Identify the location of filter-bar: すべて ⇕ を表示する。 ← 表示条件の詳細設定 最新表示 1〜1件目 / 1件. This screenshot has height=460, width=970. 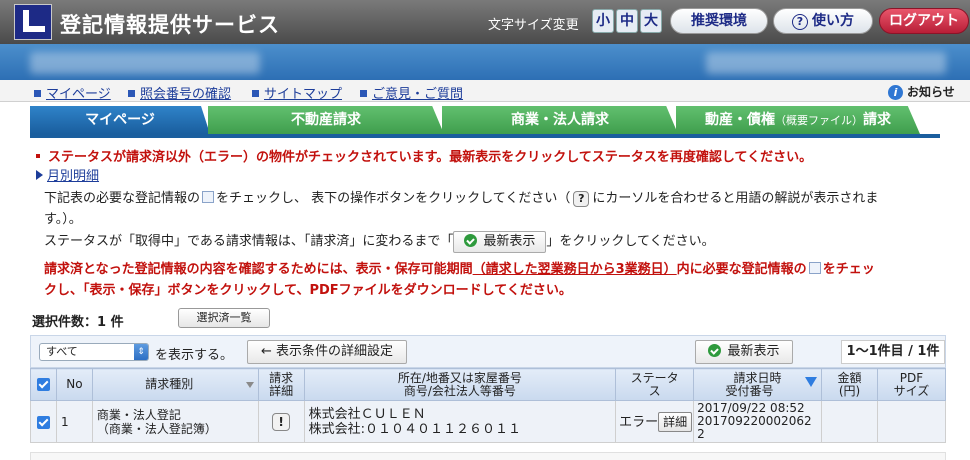
(488, 351).